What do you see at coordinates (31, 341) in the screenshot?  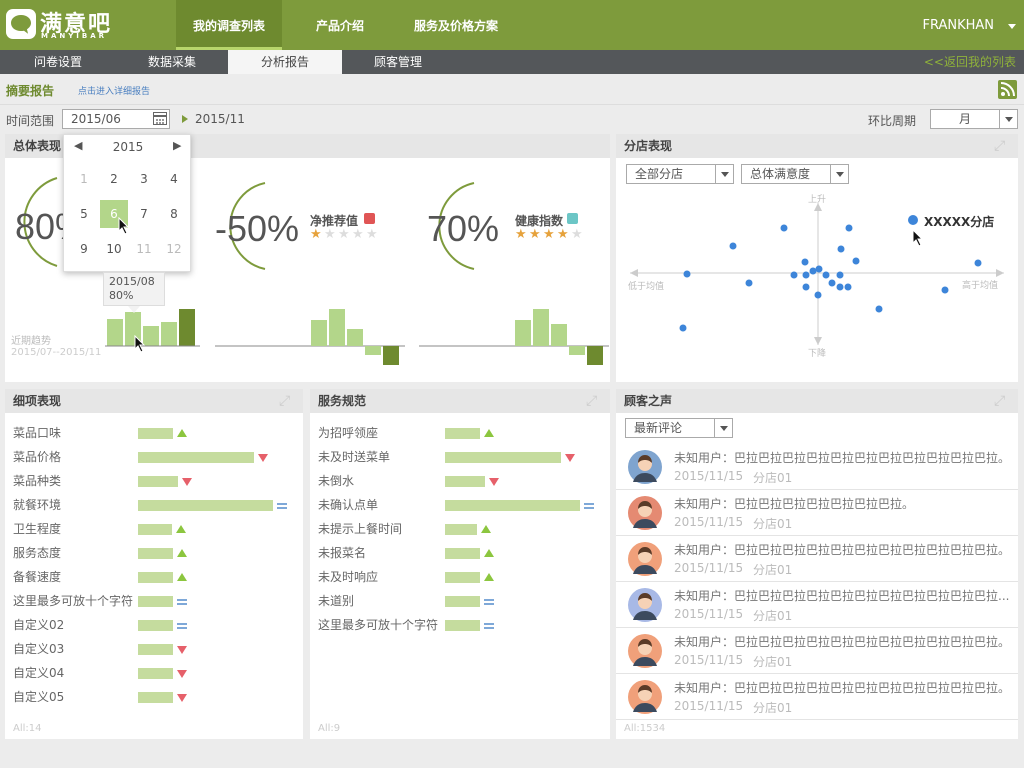 I see `trend-label: 近期趋势` at bounding box center [31, 341].